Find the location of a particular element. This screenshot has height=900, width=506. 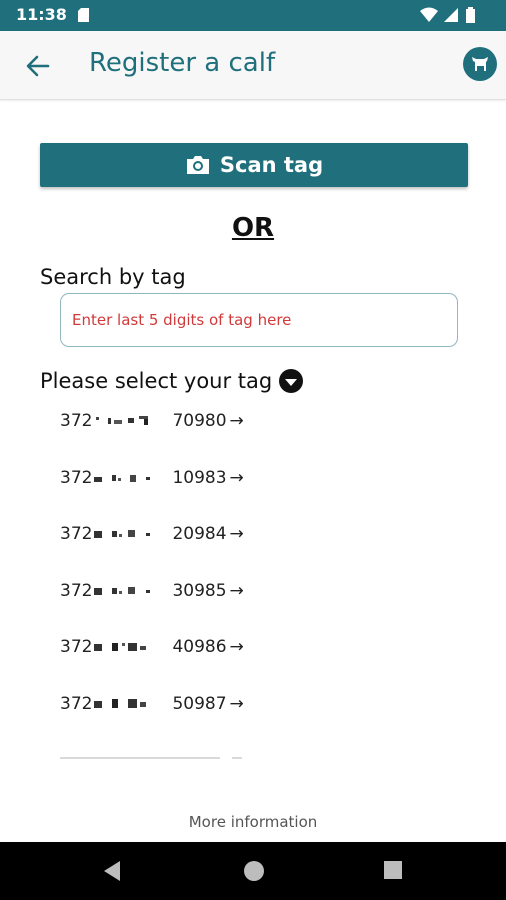

home-circle-icon is located at coordinates (254, 871).